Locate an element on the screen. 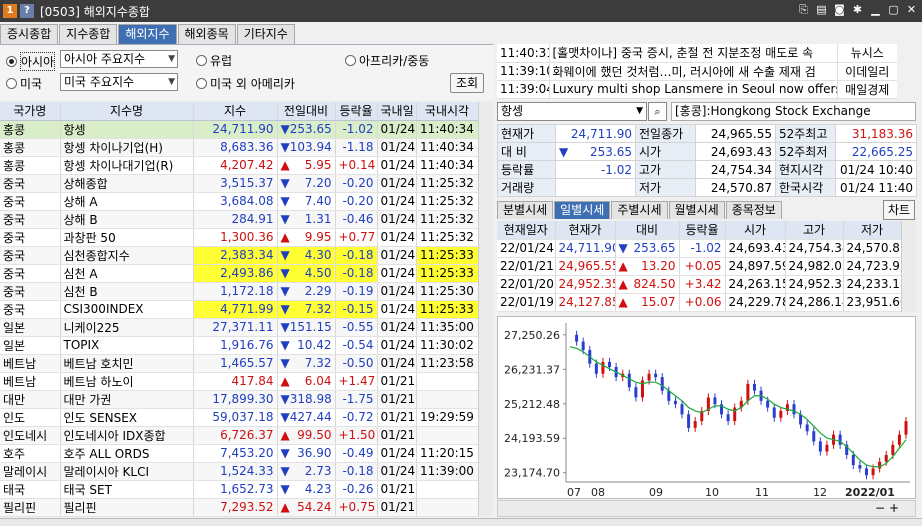 The image size is (922, 526). symbol-search-input: 항셍 ▼ is located at coordinates (572, 111).